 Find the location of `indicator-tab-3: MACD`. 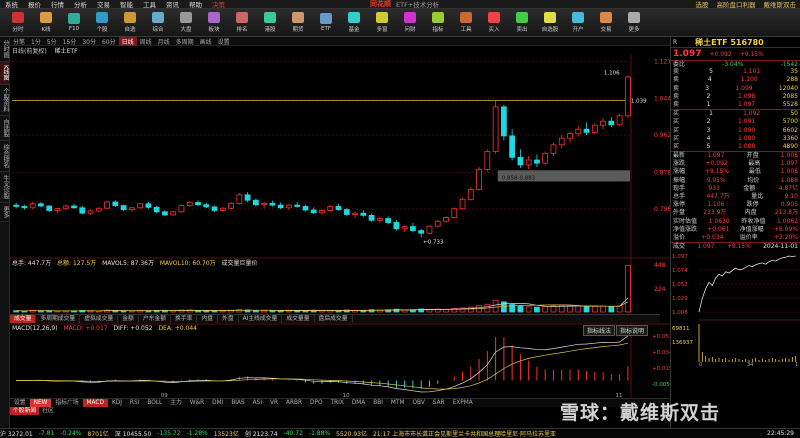

indicator-tab-3: MACD is located at coordinates (95, 403).